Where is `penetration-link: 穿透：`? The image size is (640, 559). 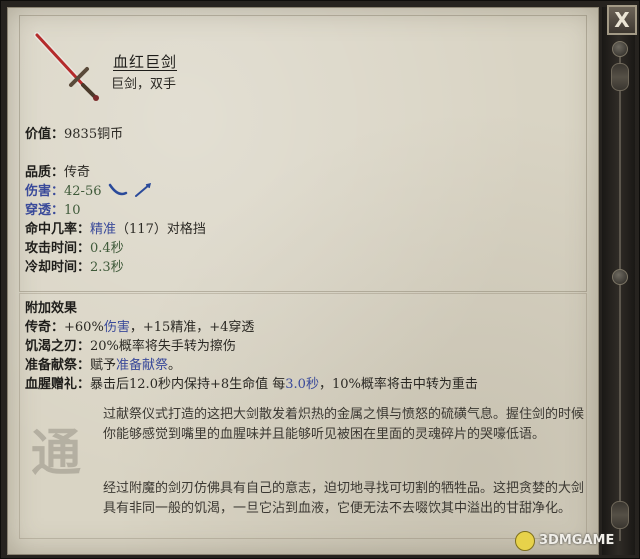
penetration-link: 穿透： is located at coordinates (44, 210).